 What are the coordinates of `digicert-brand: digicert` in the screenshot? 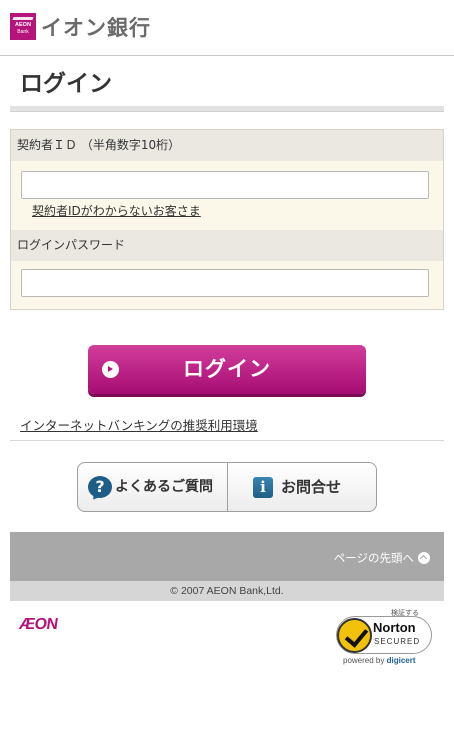 It's located at (401, 660).